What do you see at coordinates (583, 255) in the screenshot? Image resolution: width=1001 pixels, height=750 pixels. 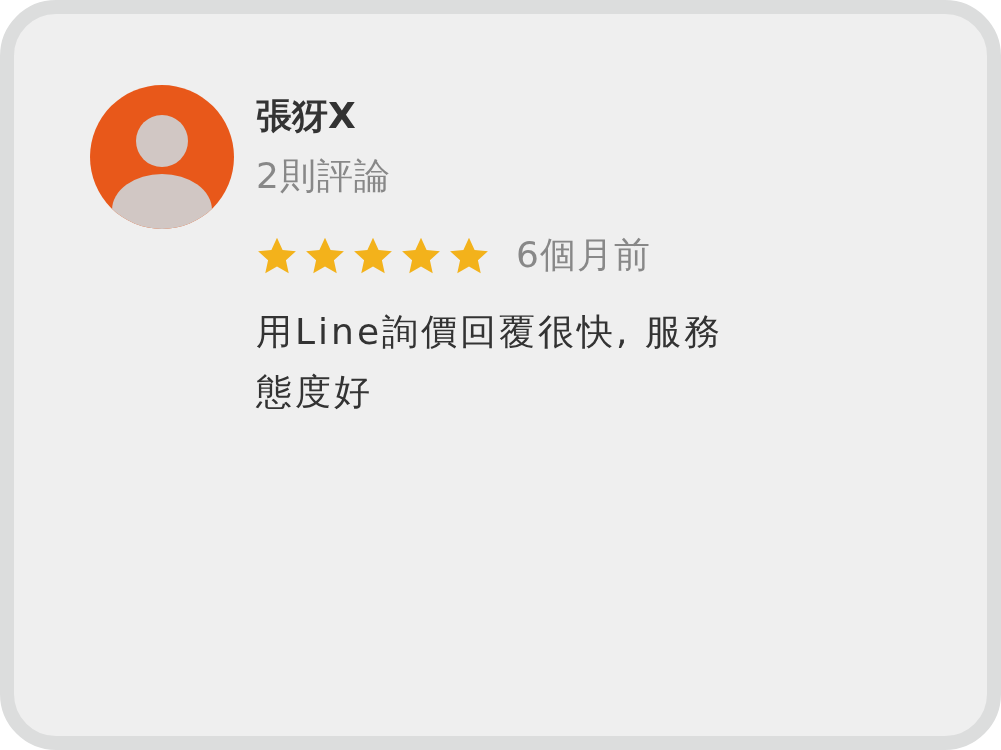 I see `review-time: 6個月前` at bounding box center [583, 255].